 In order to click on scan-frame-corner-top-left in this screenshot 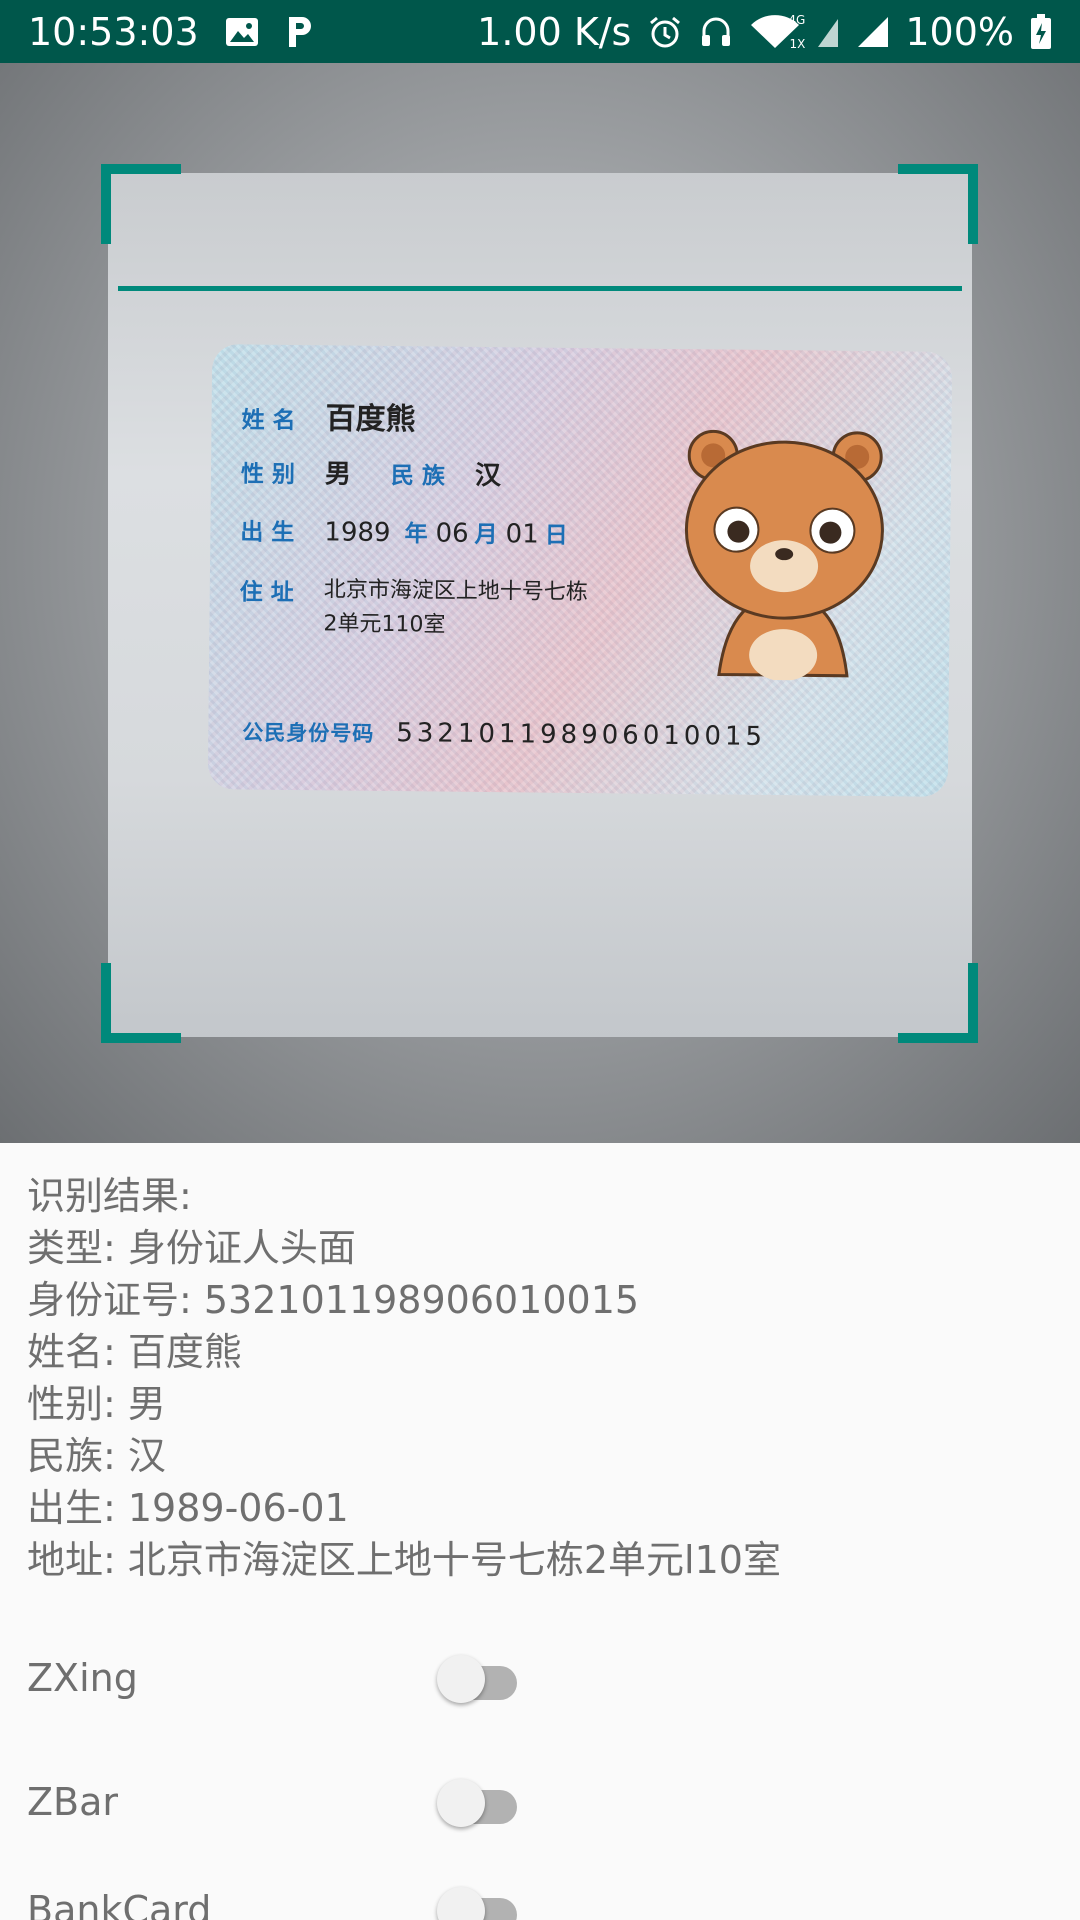, I will do `click(141, 204)`.